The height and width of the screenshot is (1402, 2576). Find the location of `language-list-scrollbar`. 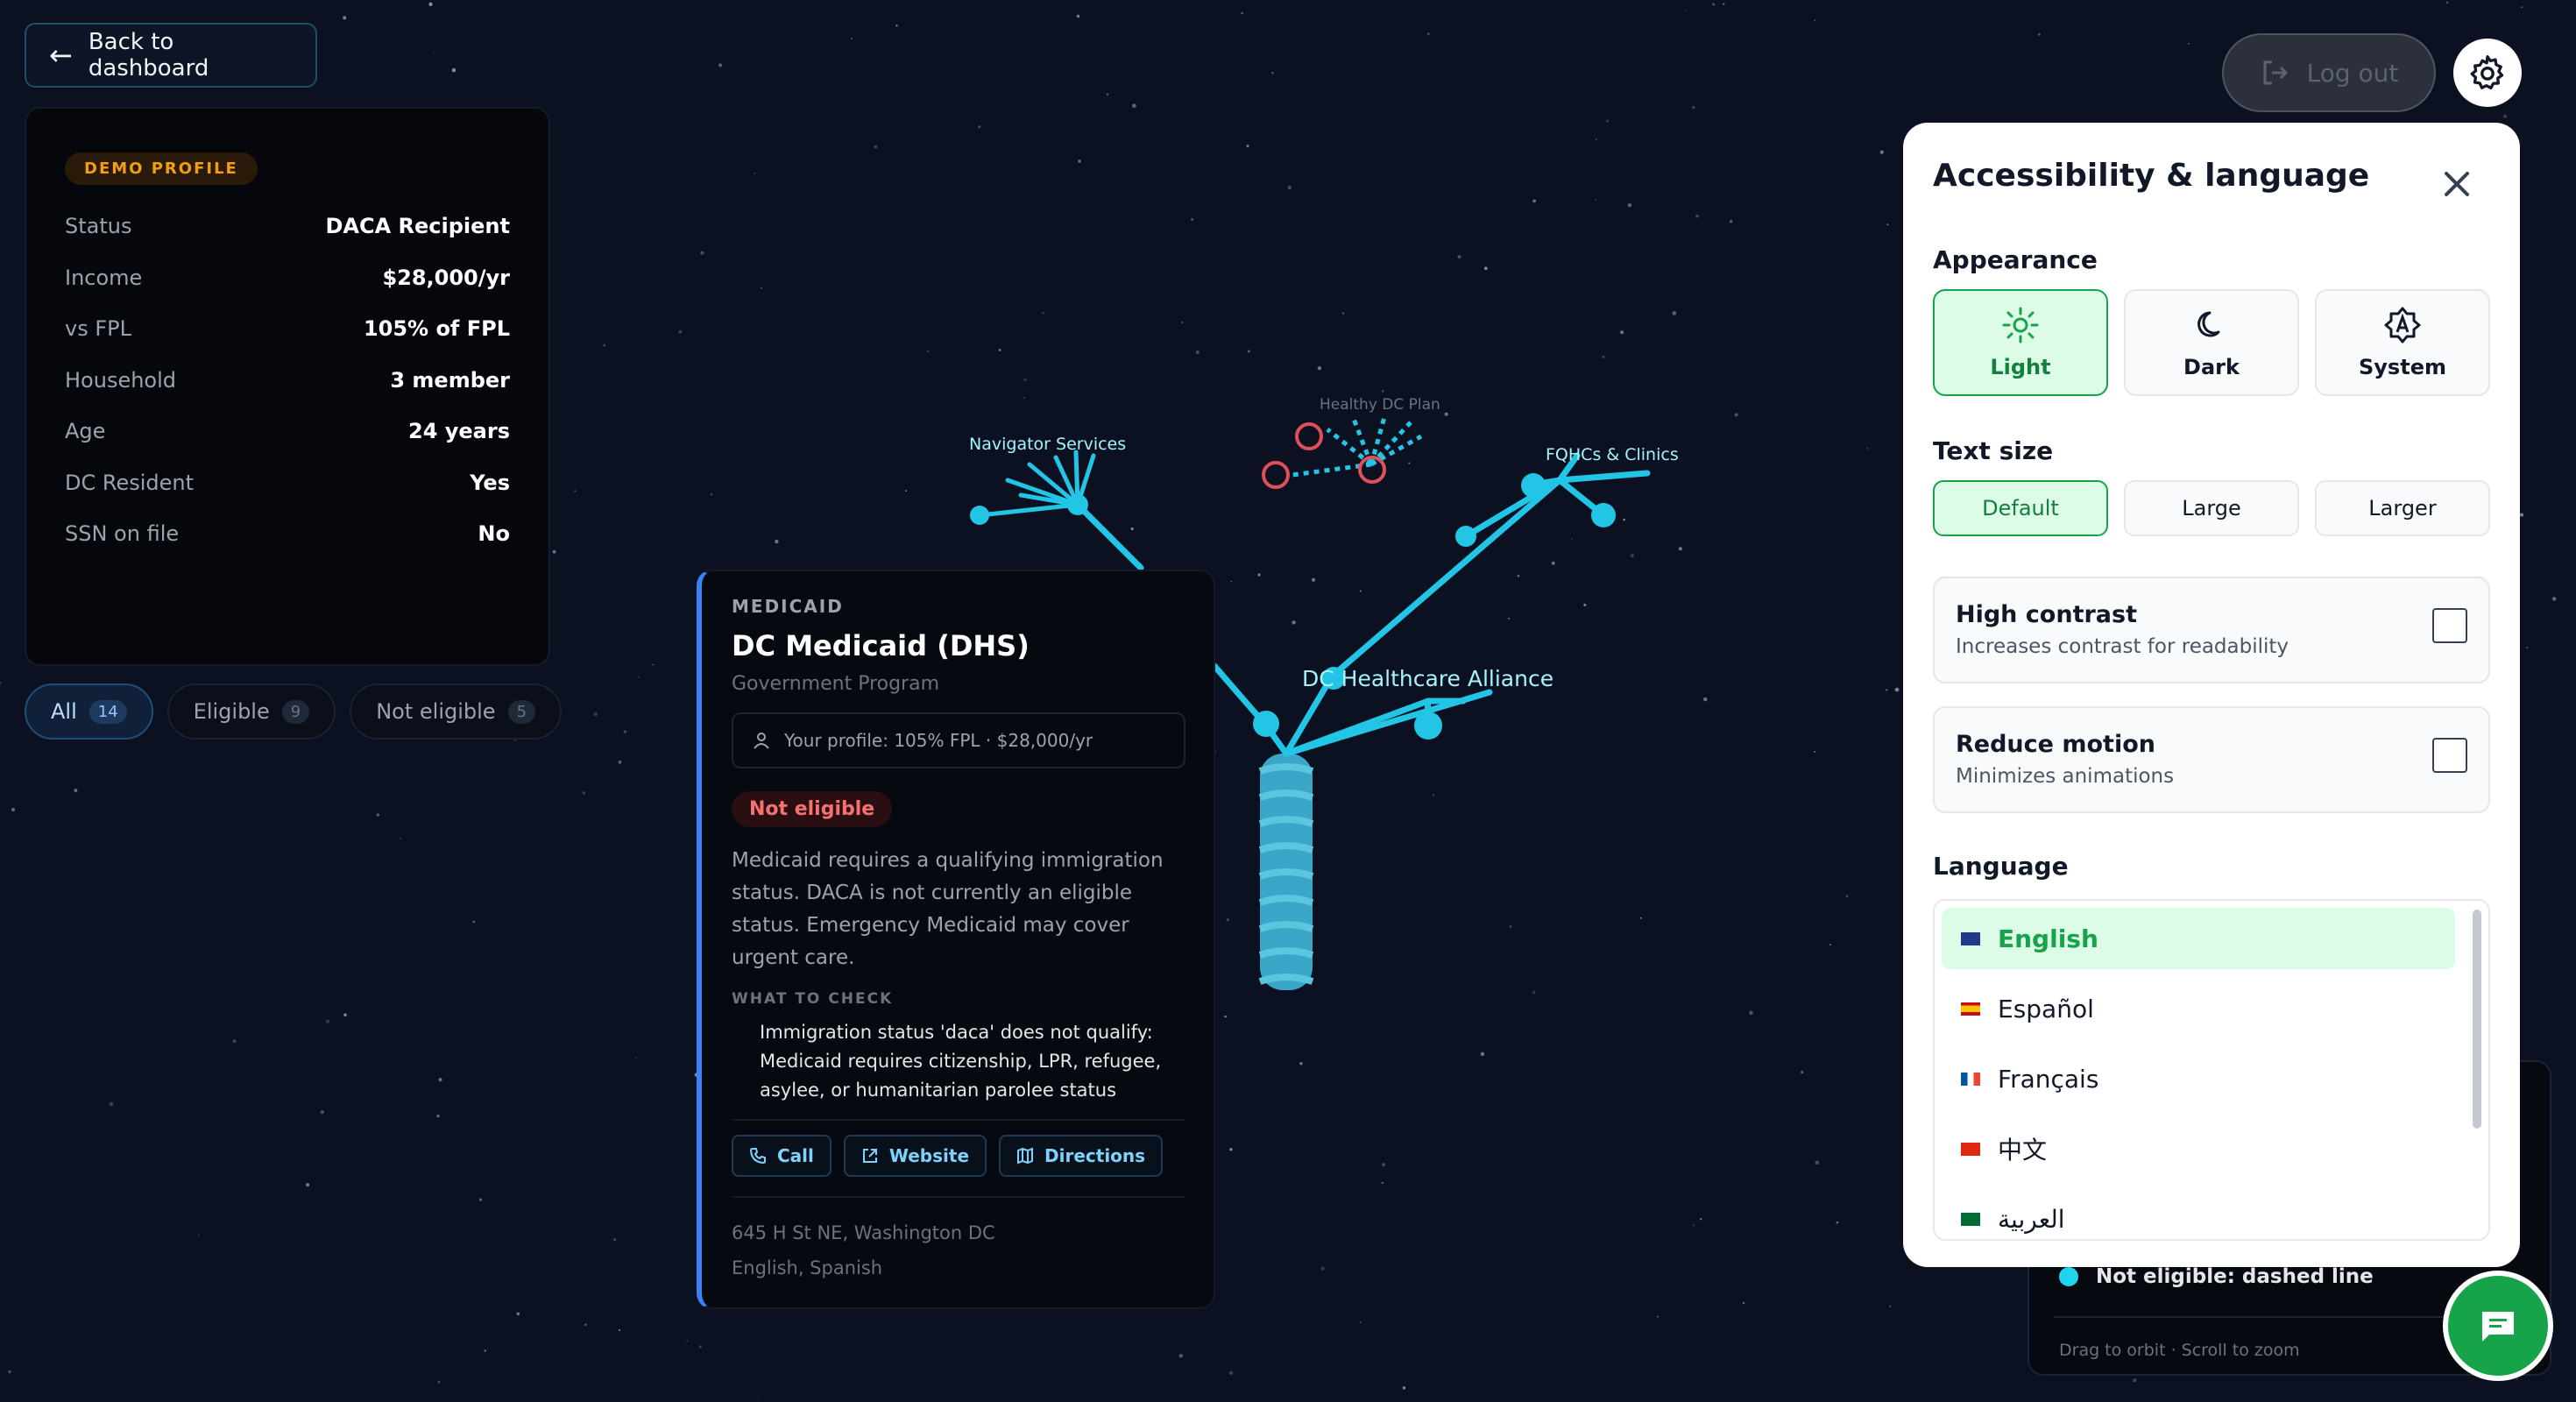

language-list-scrollbar is located at coordinates (2477, 1019).